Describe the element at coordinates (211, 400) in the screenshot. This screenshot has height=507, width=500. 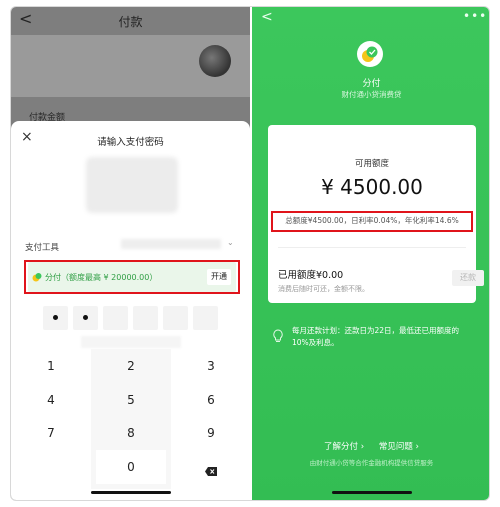
I see `key-6: 6` at that location.